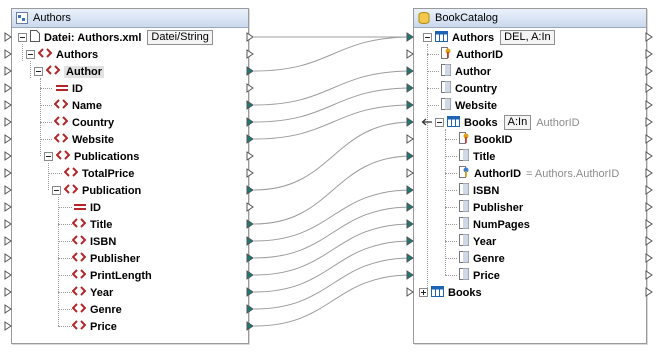 This screenshot has height=355, width=667. Describe the element at coordinates (333, 232) in the screenshot. I see `wire-publisher-to-publisher` at that location.